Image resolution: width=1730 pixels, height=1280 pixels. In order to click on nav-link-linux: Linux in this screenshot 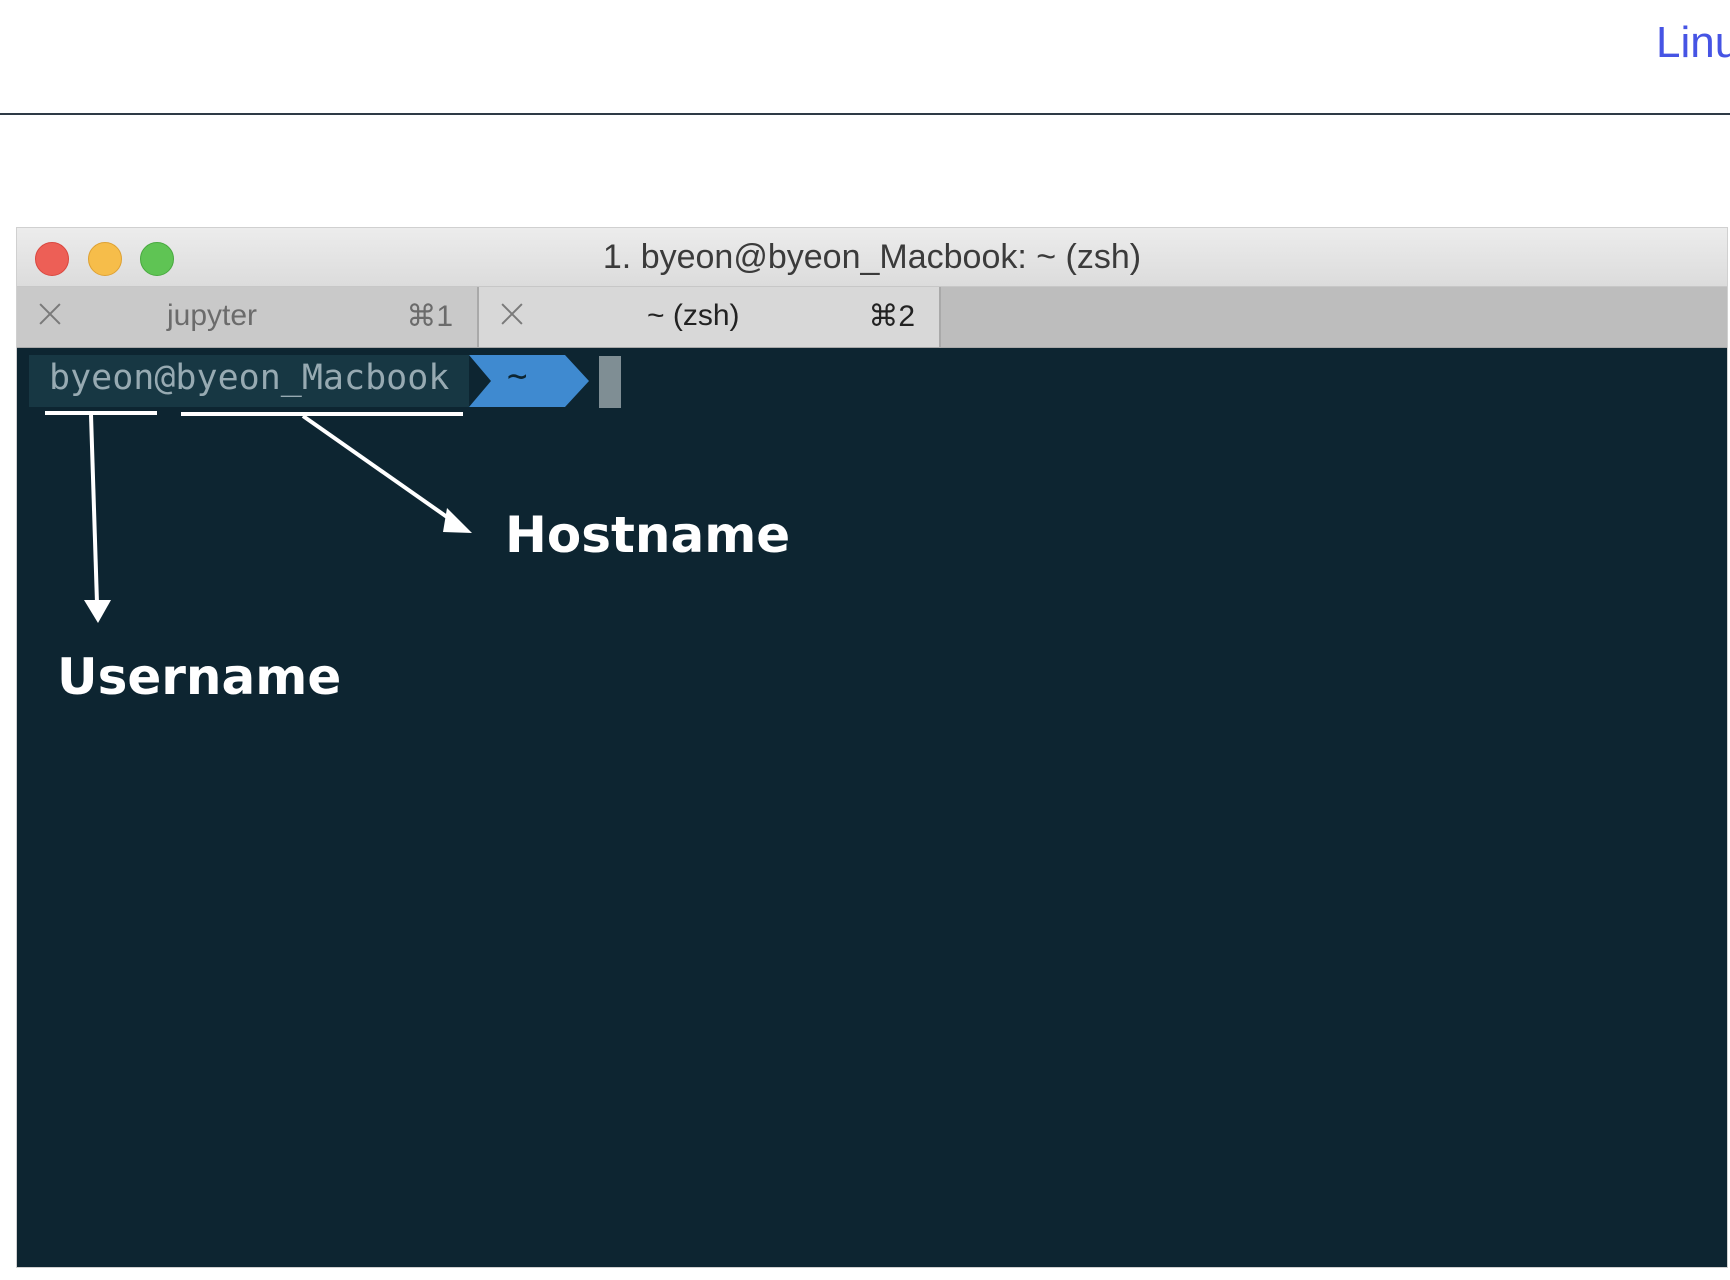, I will do `click(1693, 43)`.